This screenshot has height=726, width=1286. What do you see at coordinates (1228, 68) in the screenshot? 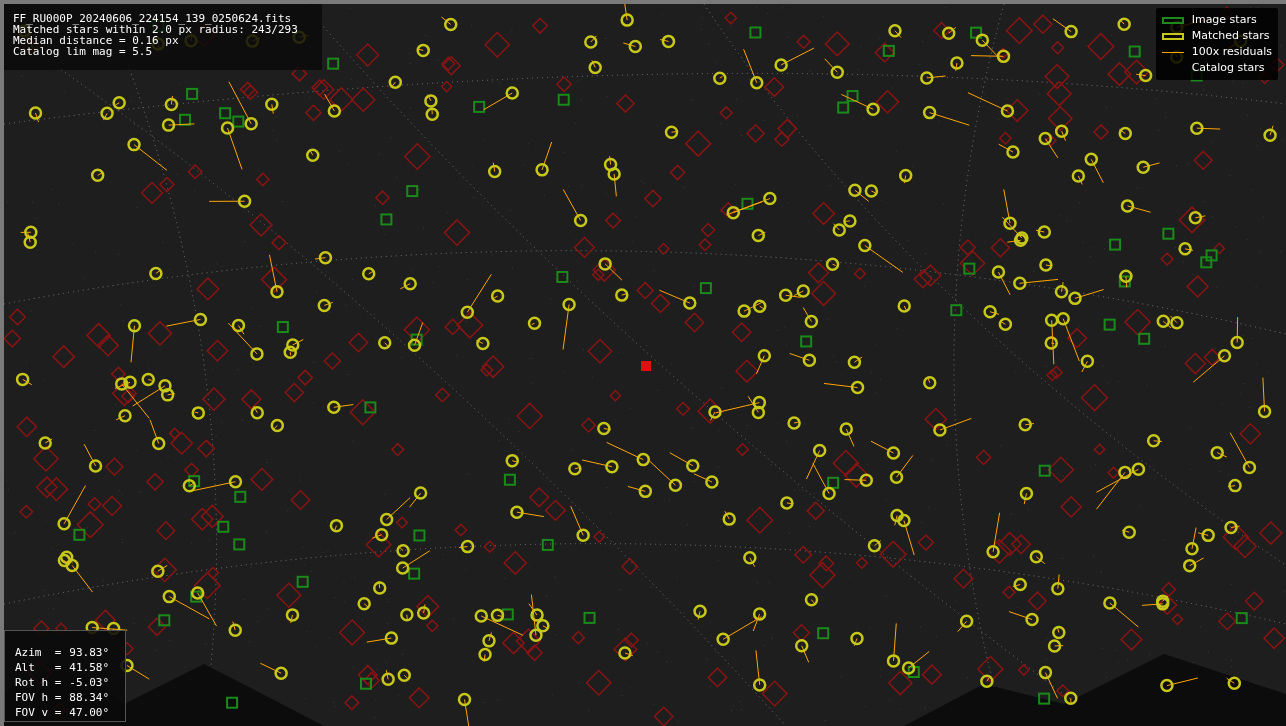
I see `legend-label: Catalog stars` at bounding box center [1228, 68].